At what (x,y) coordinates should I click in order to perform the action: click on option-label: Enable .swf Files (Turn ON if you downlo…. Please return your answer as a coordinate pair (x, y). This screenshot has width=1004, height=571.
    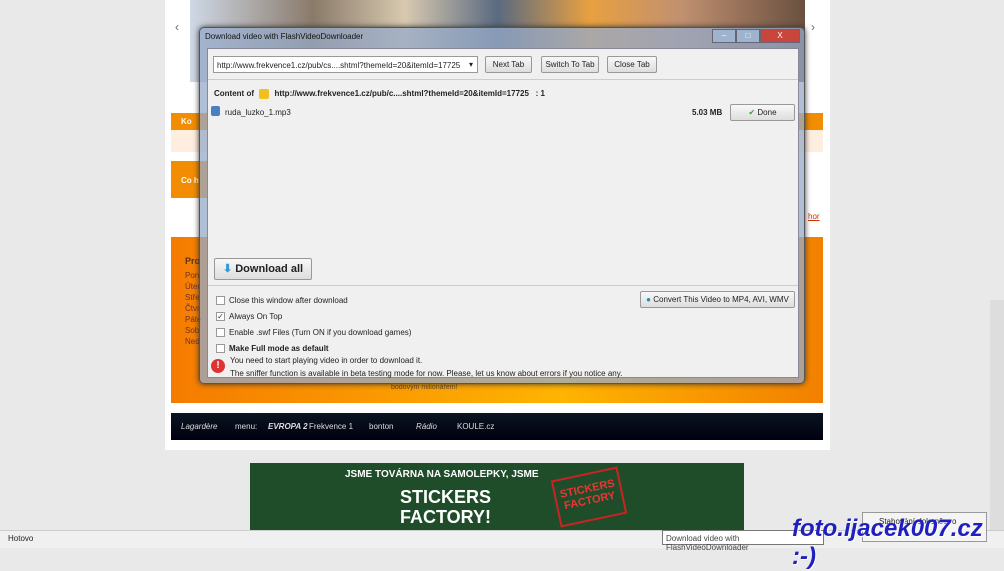
    Looking at the image, I should click on (320, 332).